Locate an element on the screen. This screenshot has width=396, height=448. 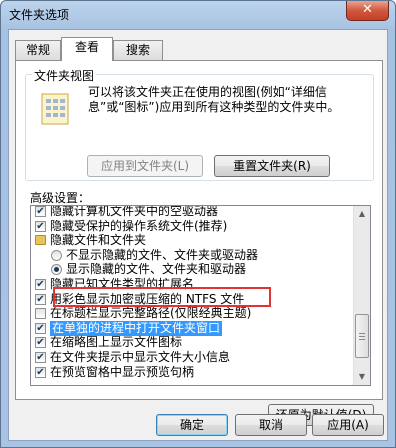
apply-button: 应用(A) is located at coordinates (348, 425).